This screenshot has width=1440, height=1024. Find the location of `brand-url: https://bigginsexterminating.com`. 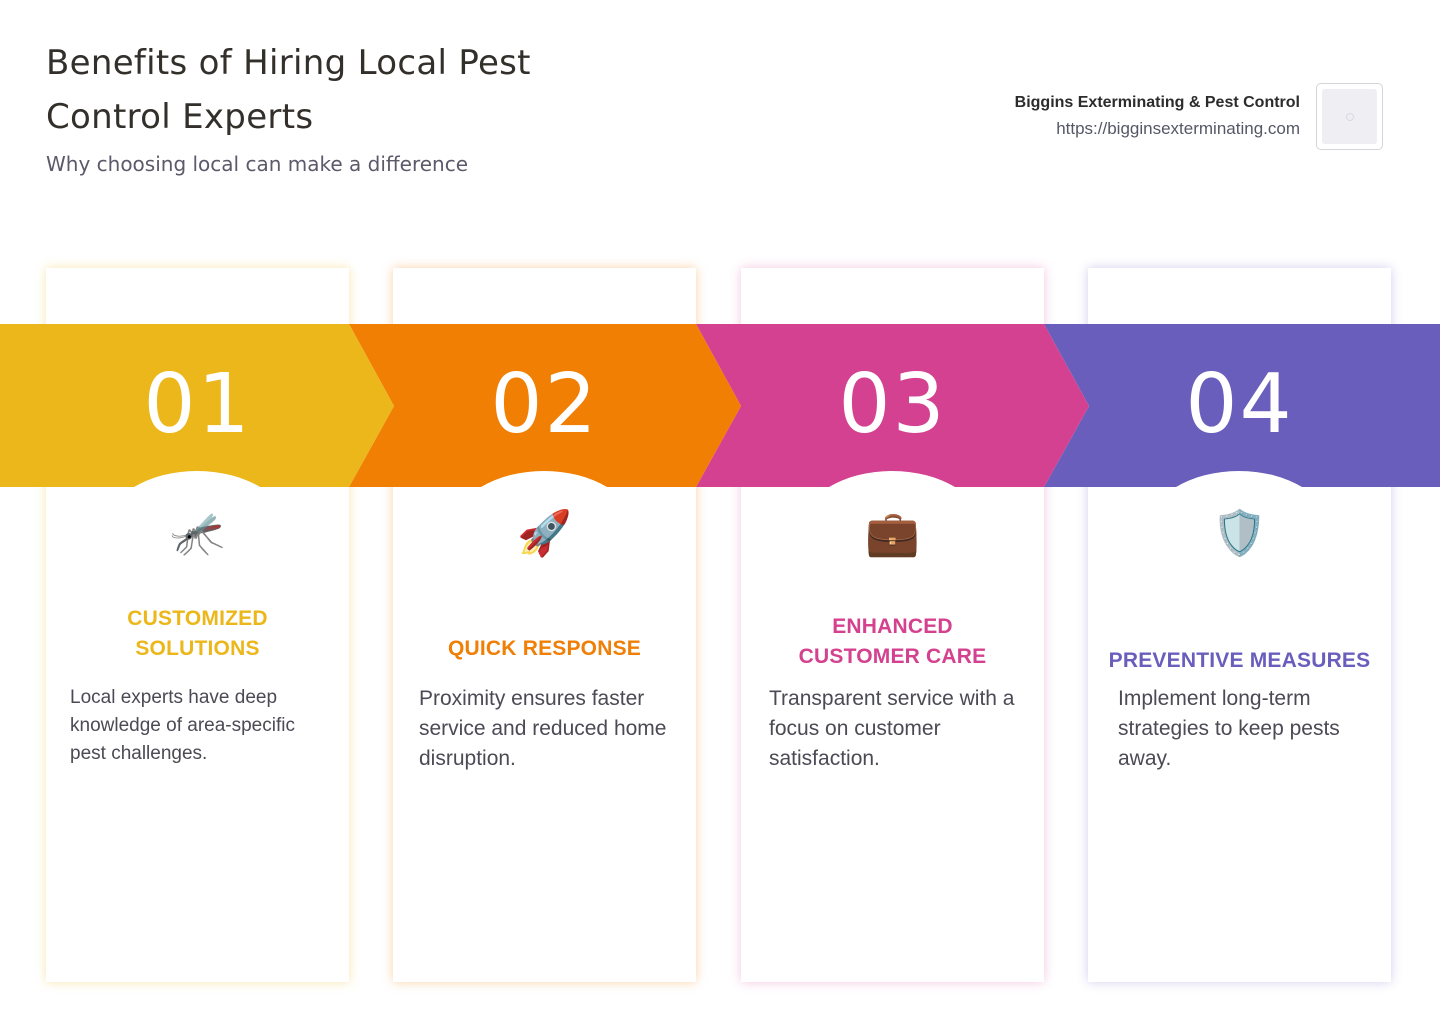

brand-url: https://bigginsexterminating.com is located at coordinates (1157, 129).